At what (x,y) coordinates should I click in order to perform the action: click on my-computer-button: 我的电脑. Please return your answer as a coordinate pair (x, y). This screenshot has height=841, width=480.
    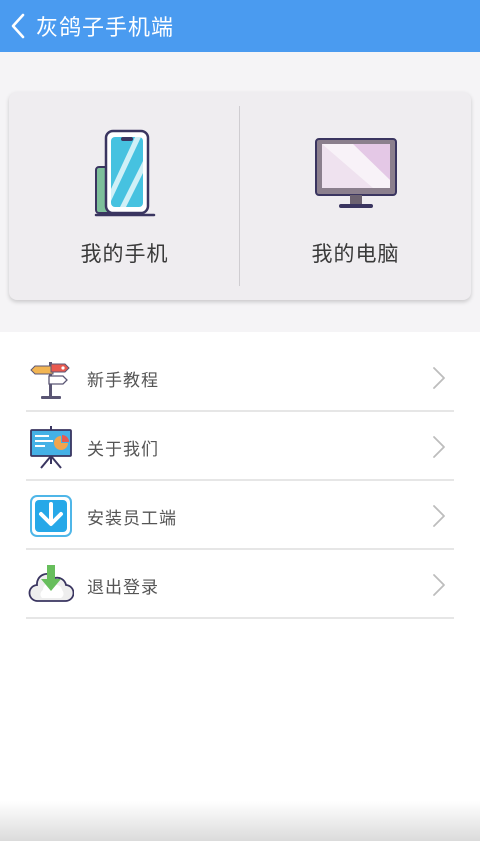
    Looking at the image, I should click on (355, 196).